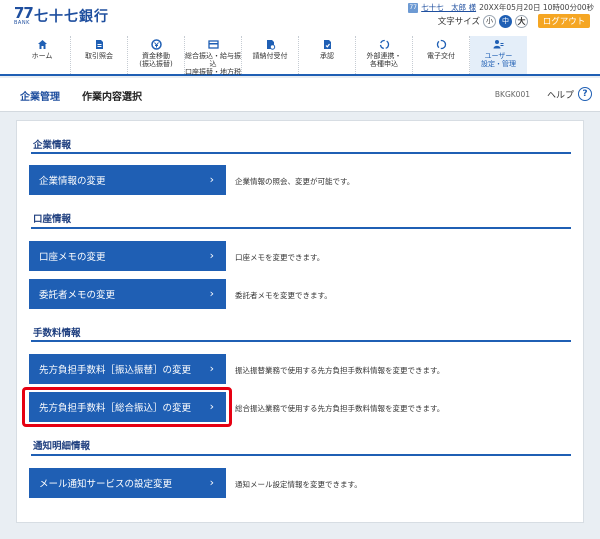  What do you see at coordinates (489, 21) in the screenshot?
I see `text-size-small-button: 小` at bounding box center [489, 21].